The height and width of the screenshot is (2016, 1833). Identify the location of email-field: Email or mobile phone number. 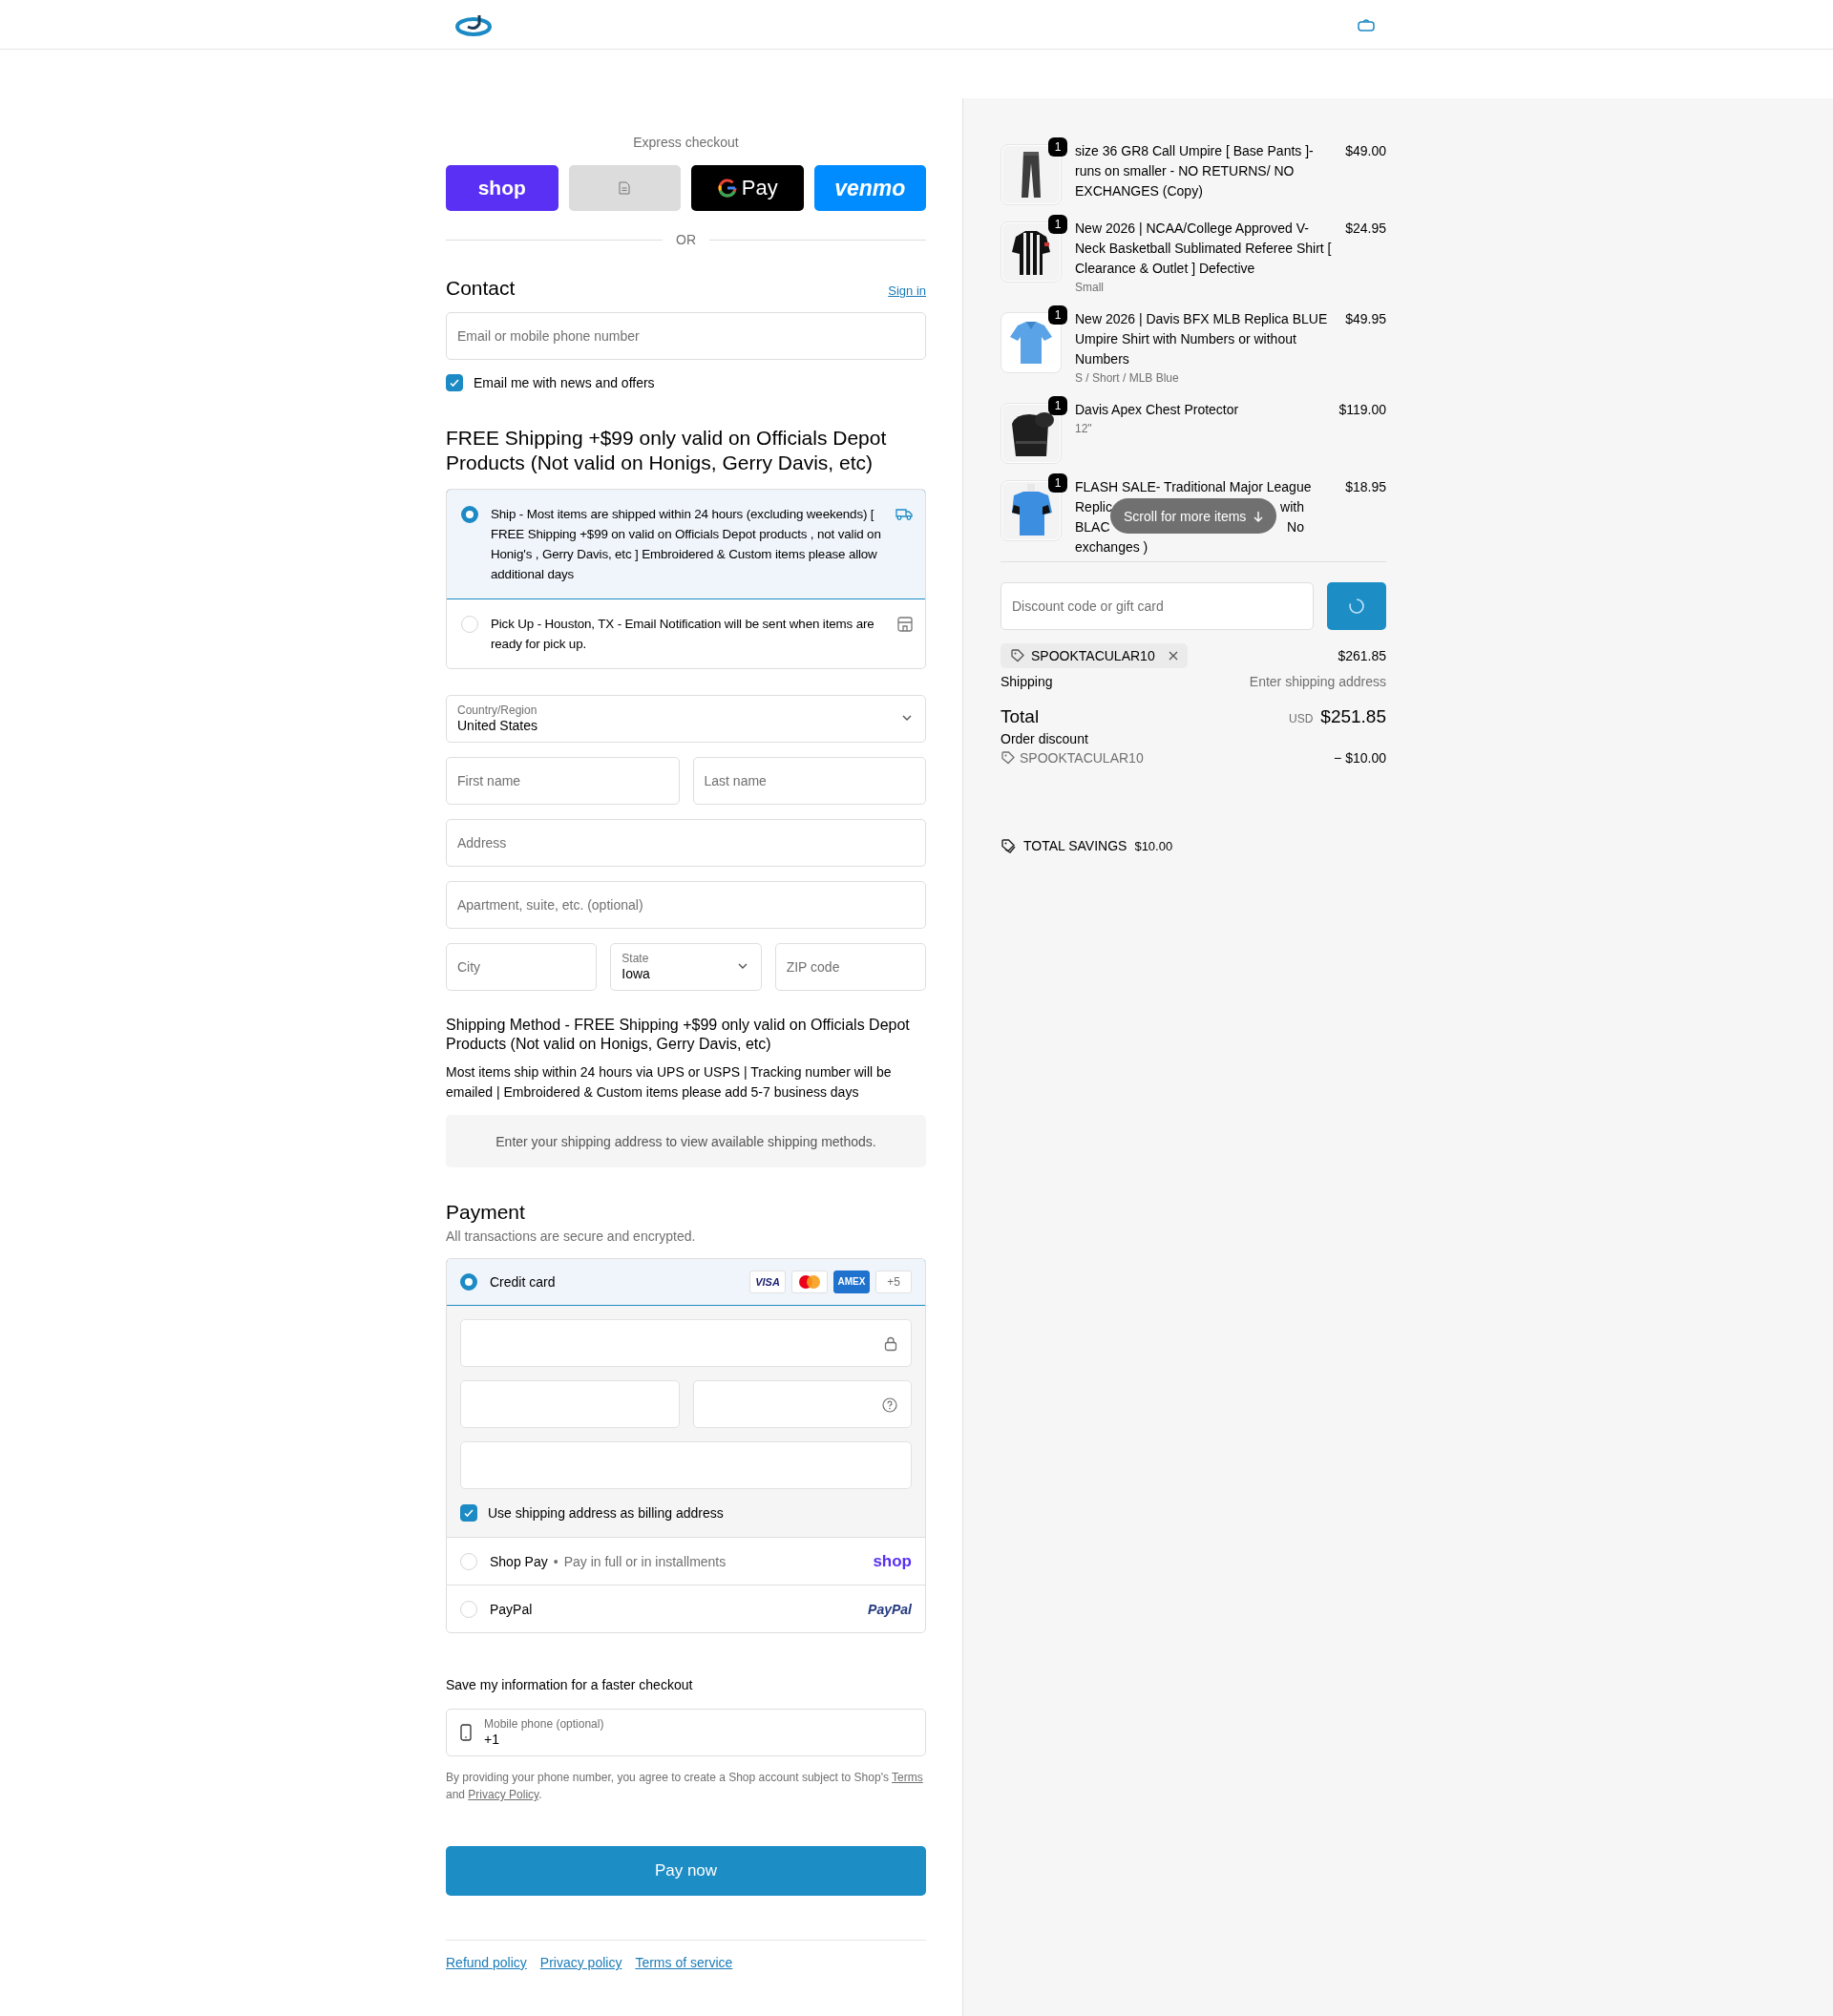
(686, 336).